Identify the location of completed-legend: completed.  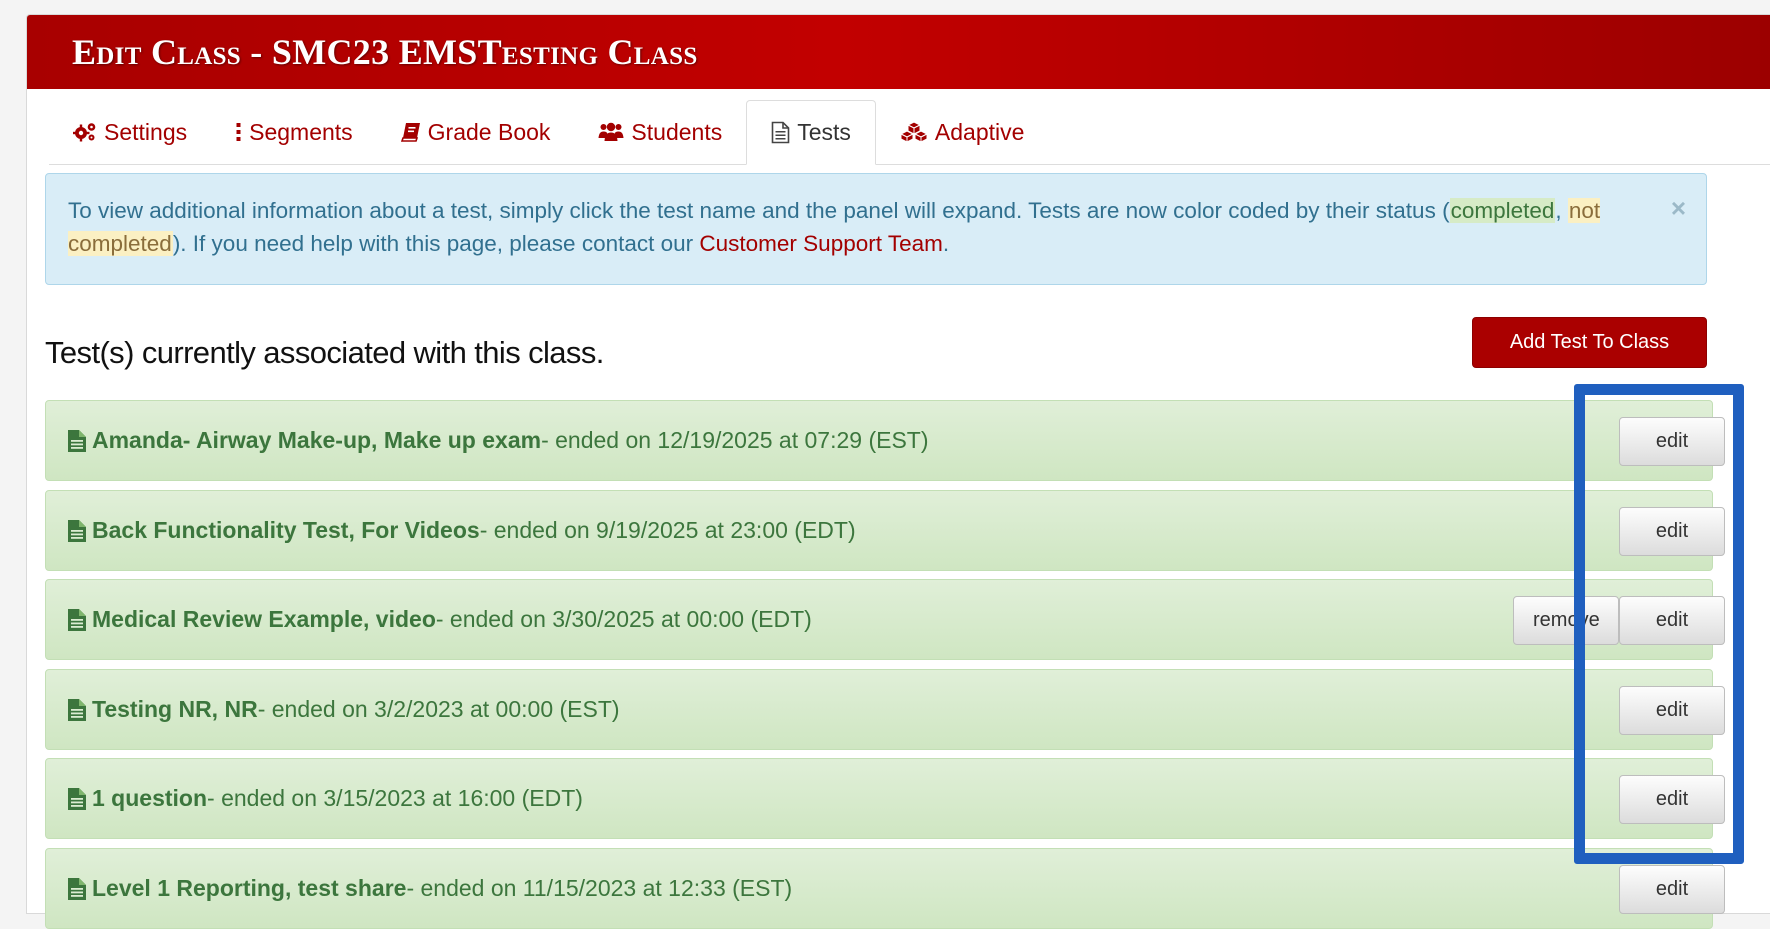
(1502, 210).